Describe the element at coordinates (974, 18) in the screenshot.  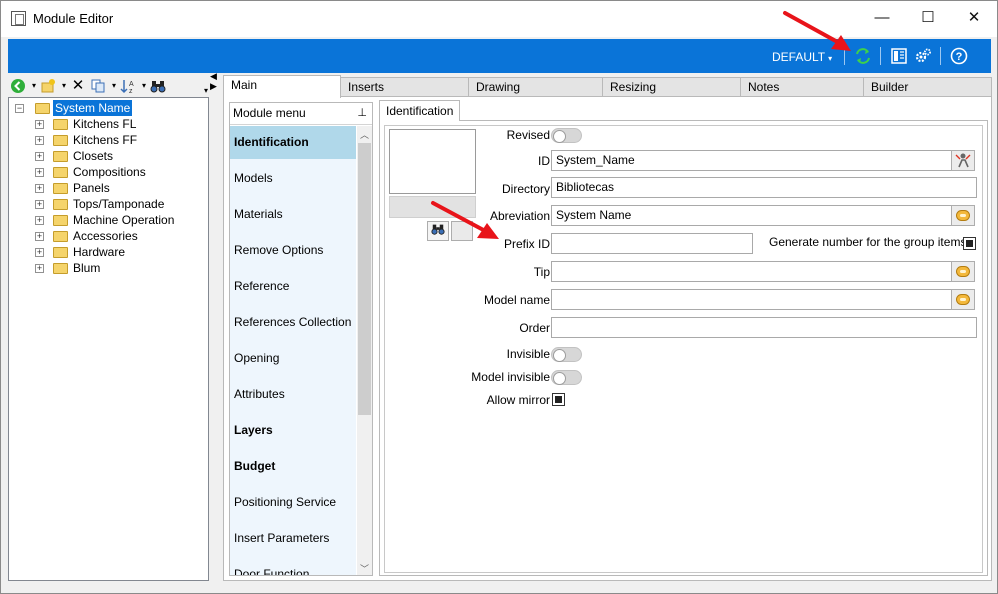
I see `close-button: ✕` at that location.